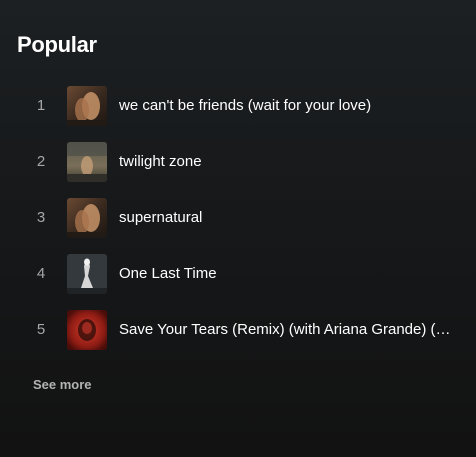  I want to click on track-row: 2 twilight zone, so click(238, 162).